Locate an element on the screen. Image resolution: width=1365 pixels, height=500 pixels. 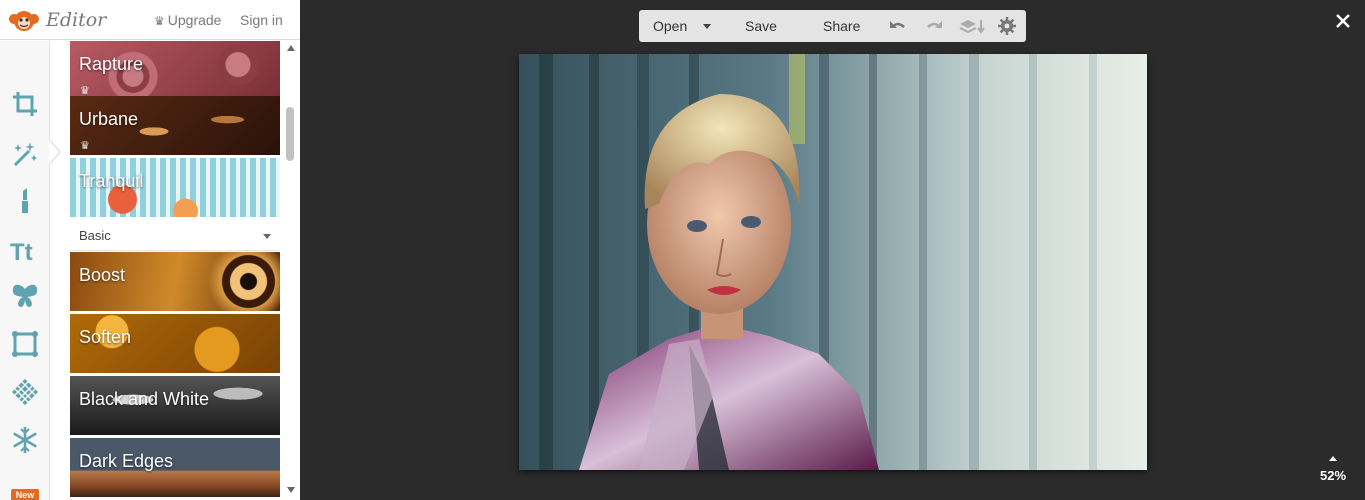
effect-label: Boost is located at coordinates (102, 275).